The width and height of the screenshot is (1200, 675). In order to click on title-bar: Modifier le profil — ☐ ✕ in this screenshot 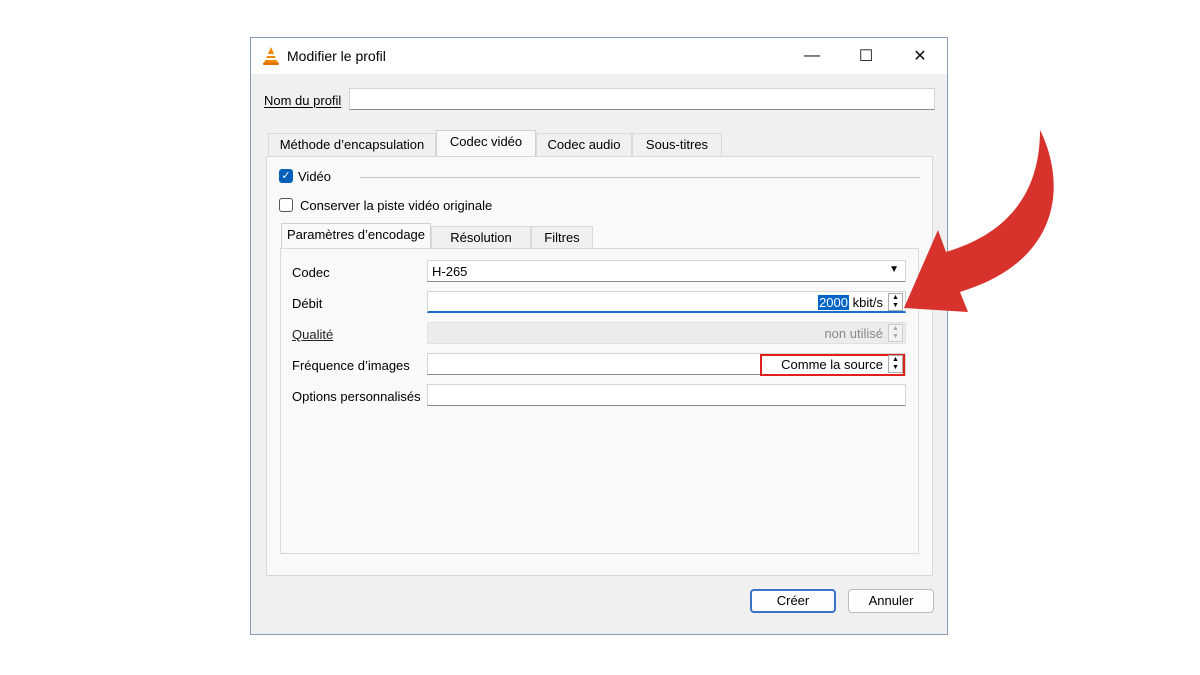, I will do `click(599, 56)`.